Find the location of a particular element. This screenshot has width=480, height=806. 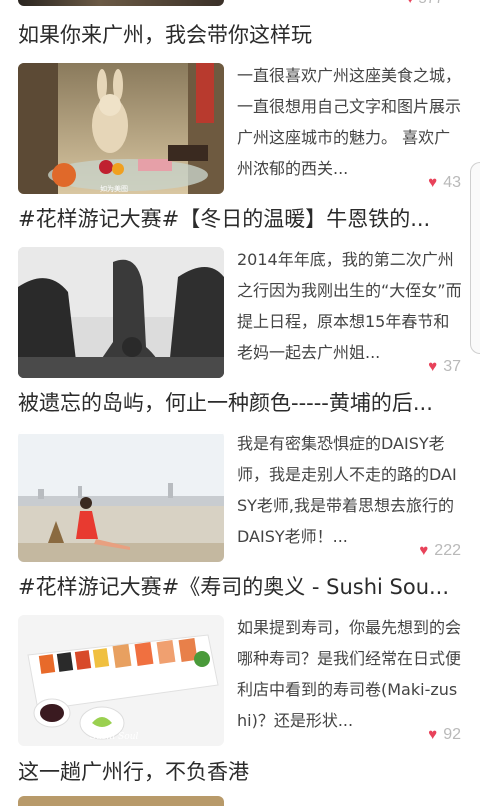

article-likes: ♥ 222 is located at coordinates (438, 551).